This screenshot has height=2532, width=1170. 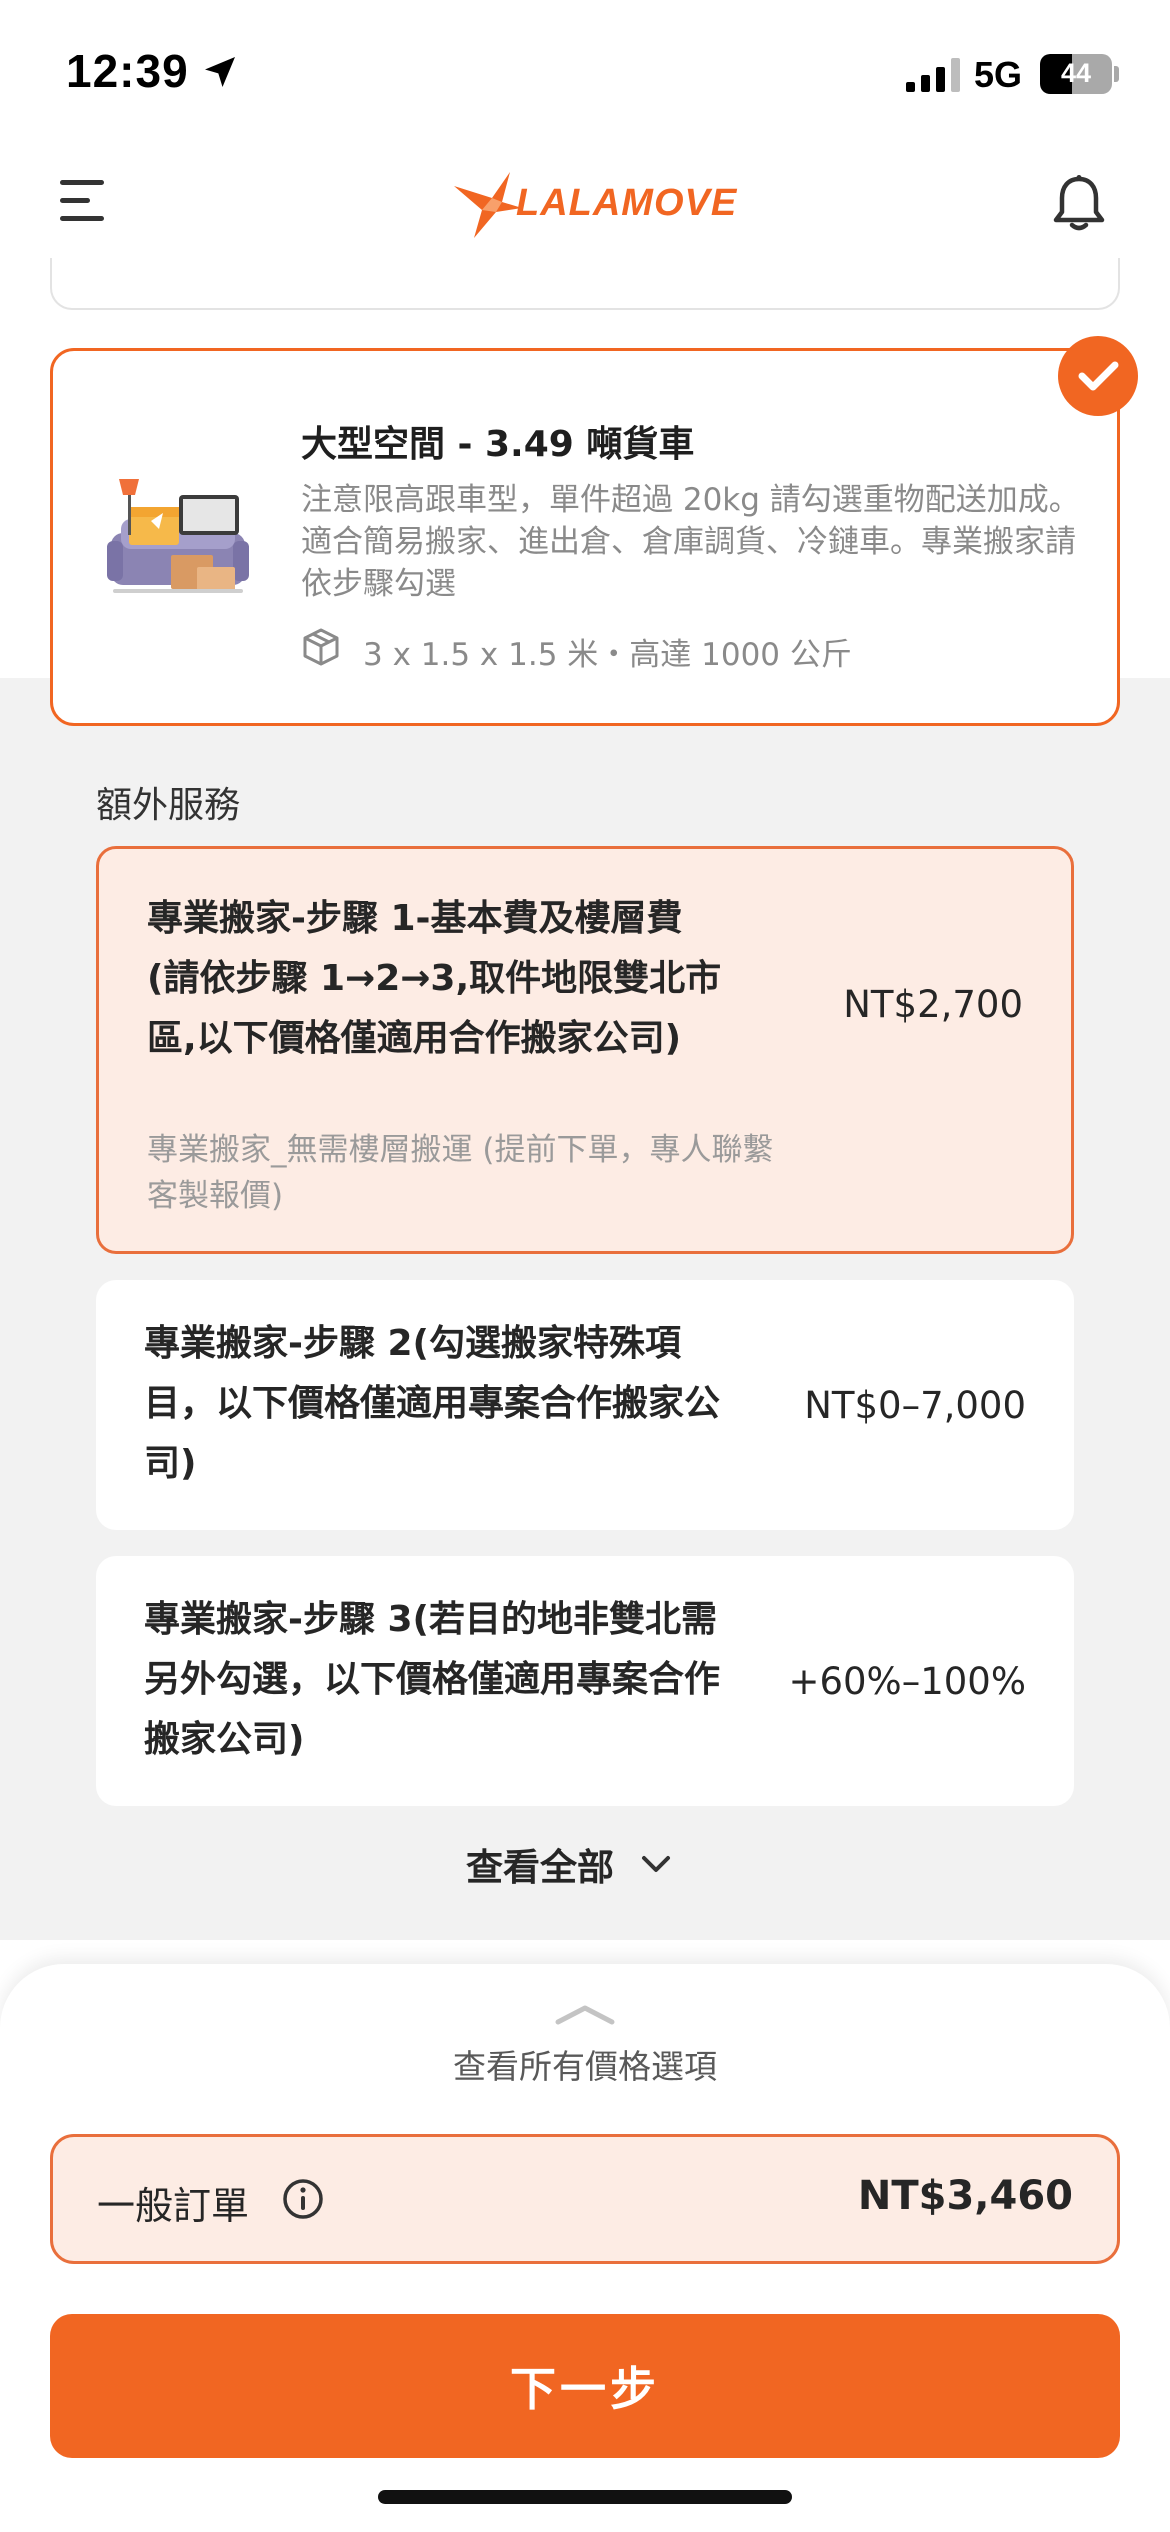 What do you see at coordinates (127, 71) in the screenshot?
I see `status-time: 12:39` at bounding box center [127, 71].